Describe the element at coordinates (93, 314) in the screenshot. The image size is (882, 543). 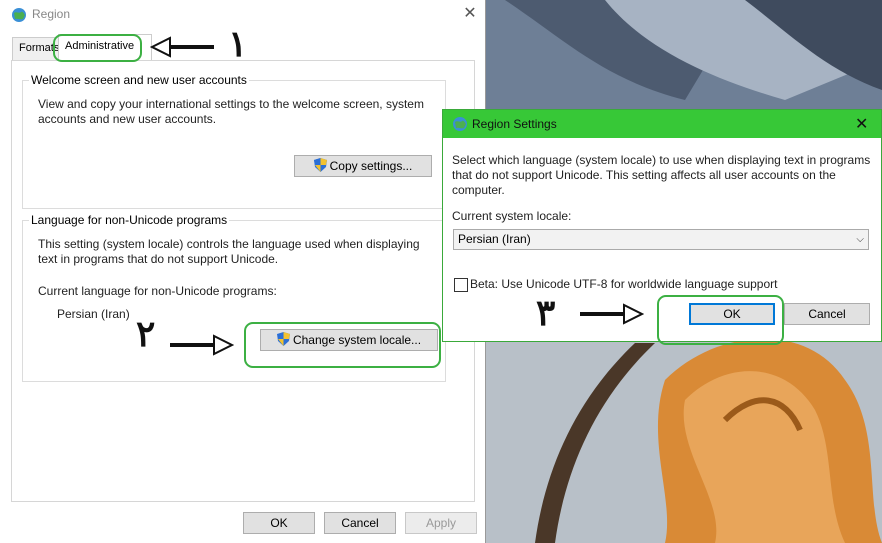
I see `current-language-value: Persian (Iran)` at that location.